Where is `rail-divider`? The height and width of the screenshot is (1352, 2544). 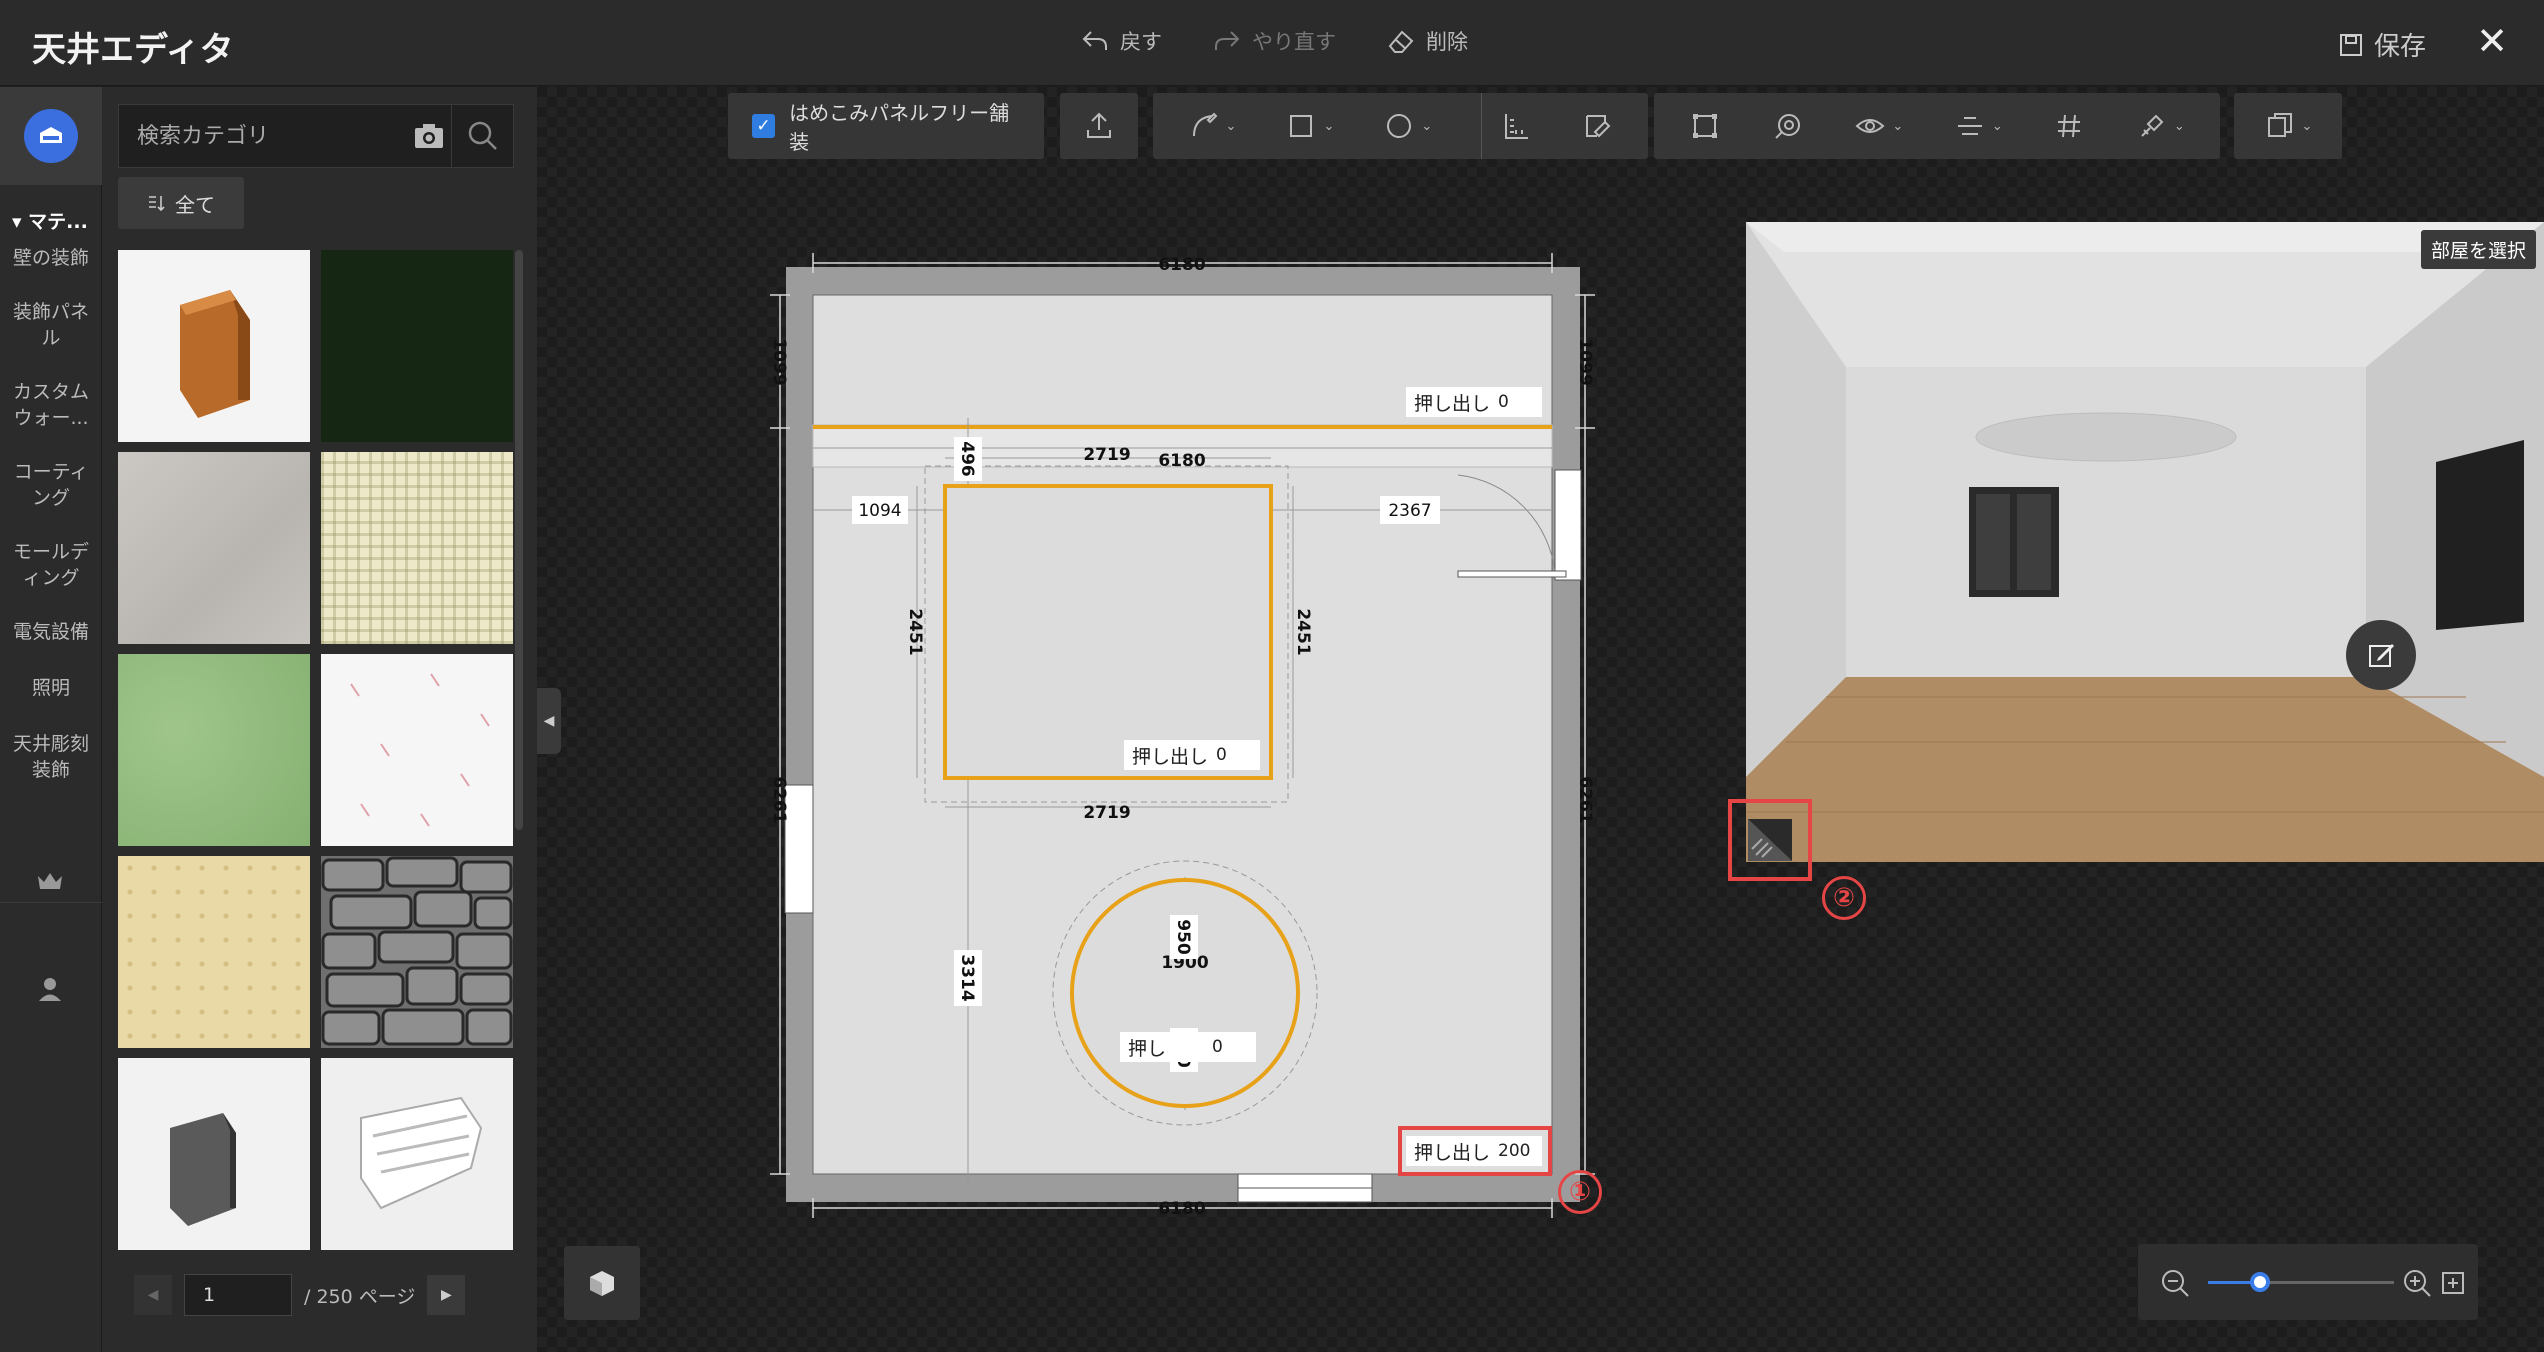
rail-divider is located at coordinates (51, 902).